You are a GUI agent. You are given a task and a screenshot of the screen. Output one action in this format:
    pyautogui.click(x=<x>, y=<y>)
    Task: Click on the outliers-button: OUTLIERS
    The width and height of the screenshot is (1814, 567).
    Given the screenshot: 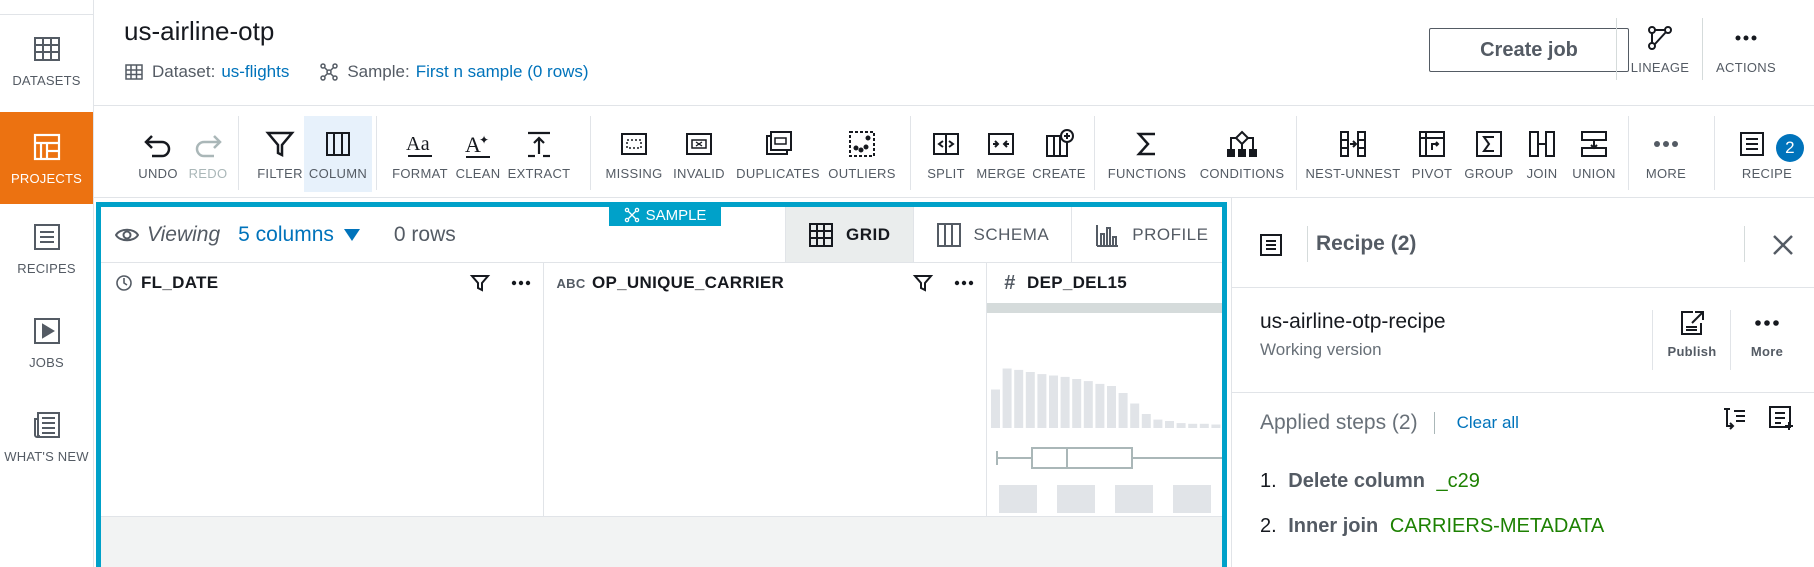 What is the action you would take?
    pyautogui.click(x=862, y=154)
    